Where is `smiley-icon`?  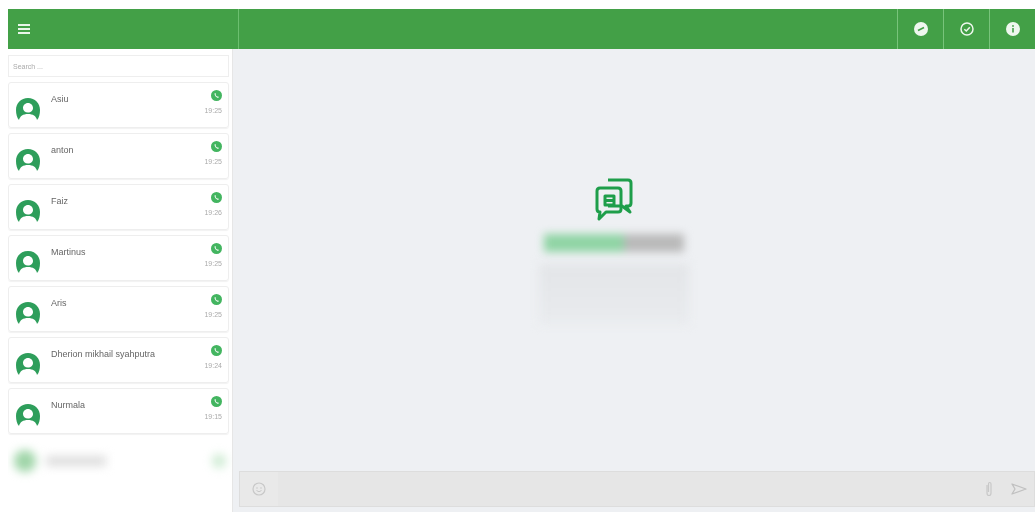
smiley-icon is located at coordinates (259, 489).